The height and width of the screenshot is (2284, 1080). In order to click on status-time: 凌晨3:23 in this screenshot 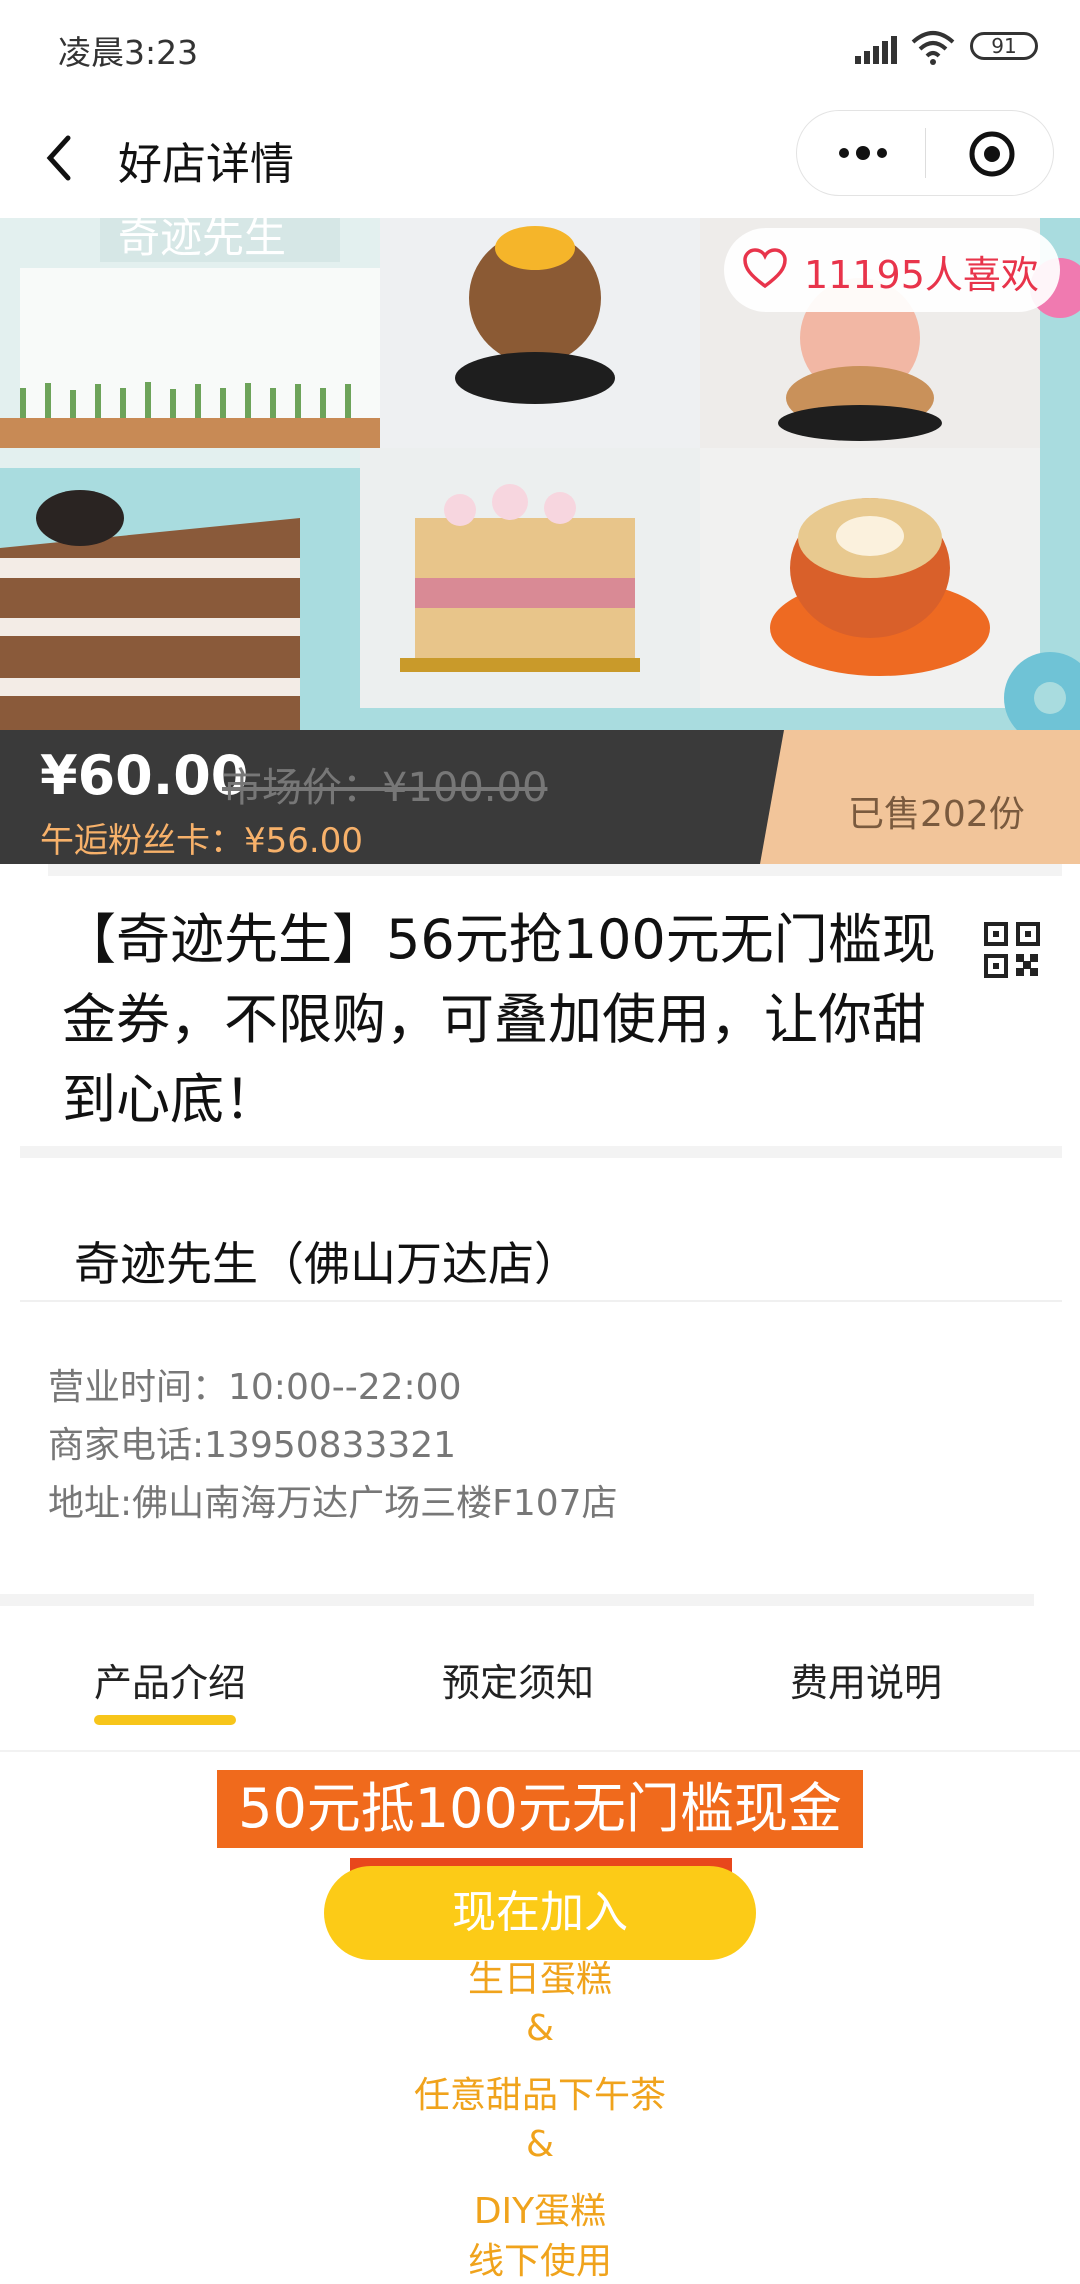, I will do `click(128, 52)`.